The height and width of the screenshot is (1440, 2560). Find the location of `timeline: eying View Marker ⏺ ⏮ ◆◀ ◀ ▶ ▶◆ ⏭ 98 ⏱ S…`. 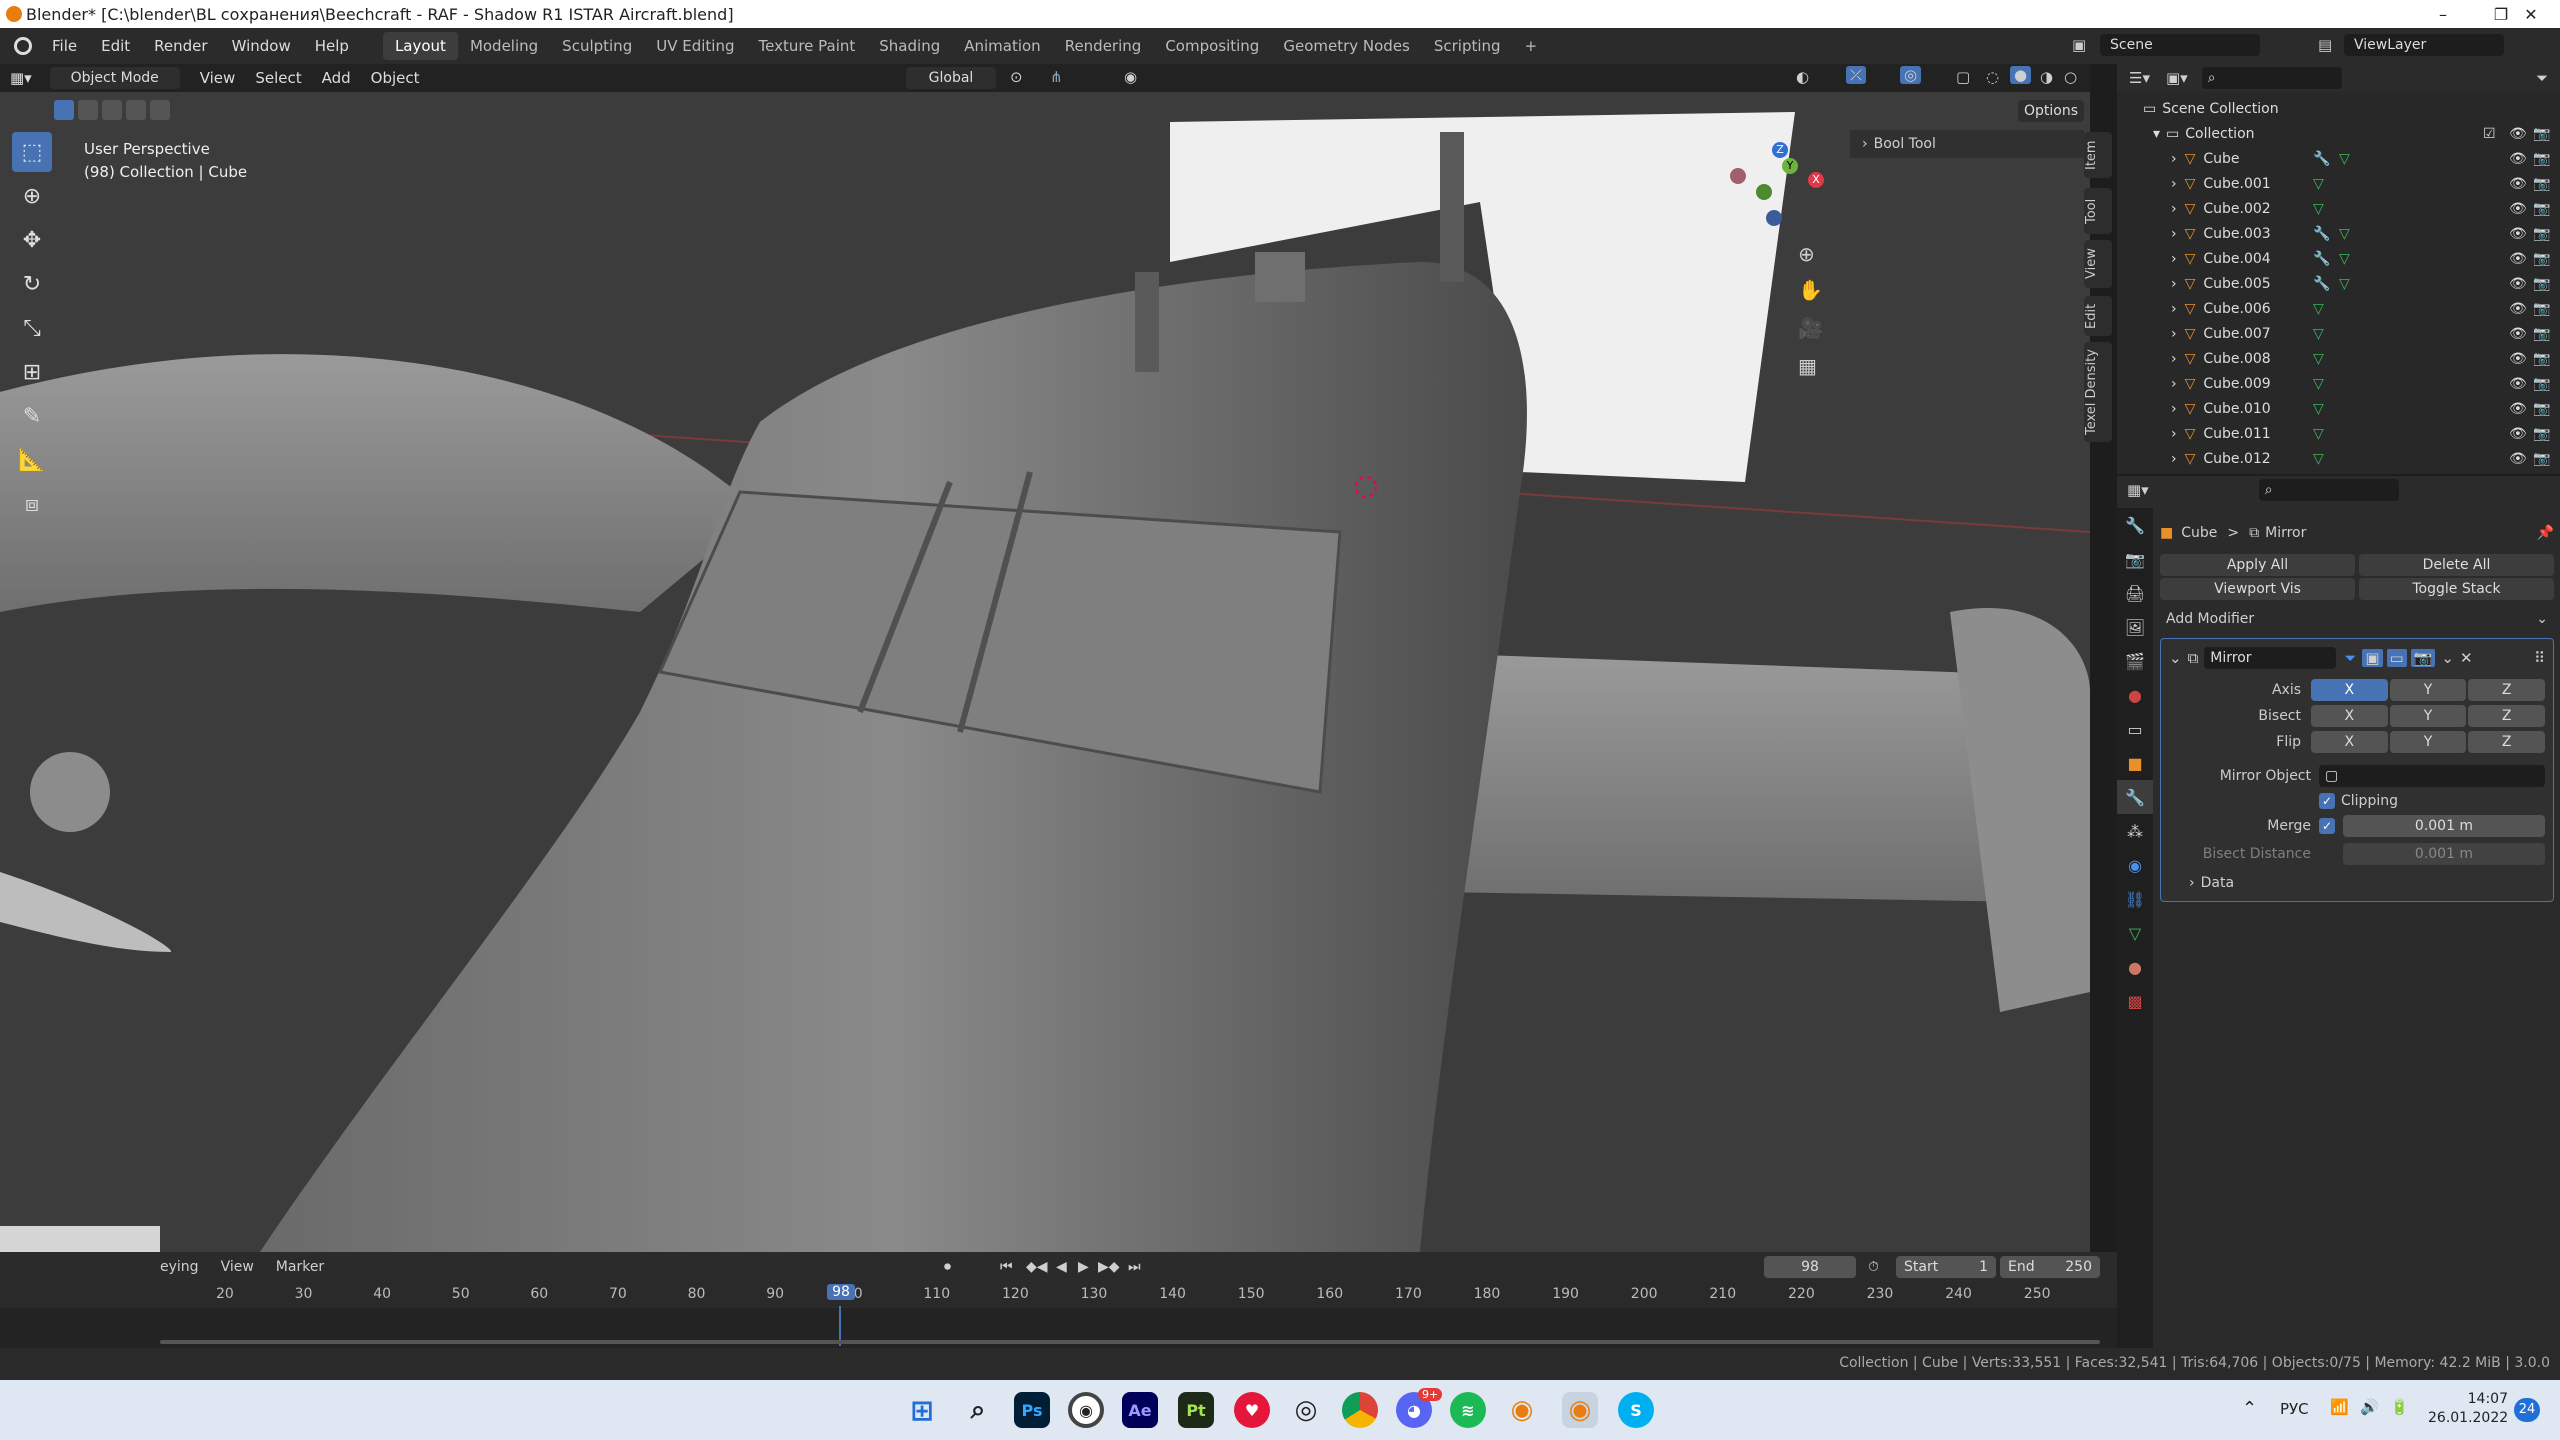

timeline: eying View Marker ⏺ ⏮ ◆◀ ◀ ▶ ▶◆ ⏭ 98 ⏱ S… is located at coordinates (1058, 1316).